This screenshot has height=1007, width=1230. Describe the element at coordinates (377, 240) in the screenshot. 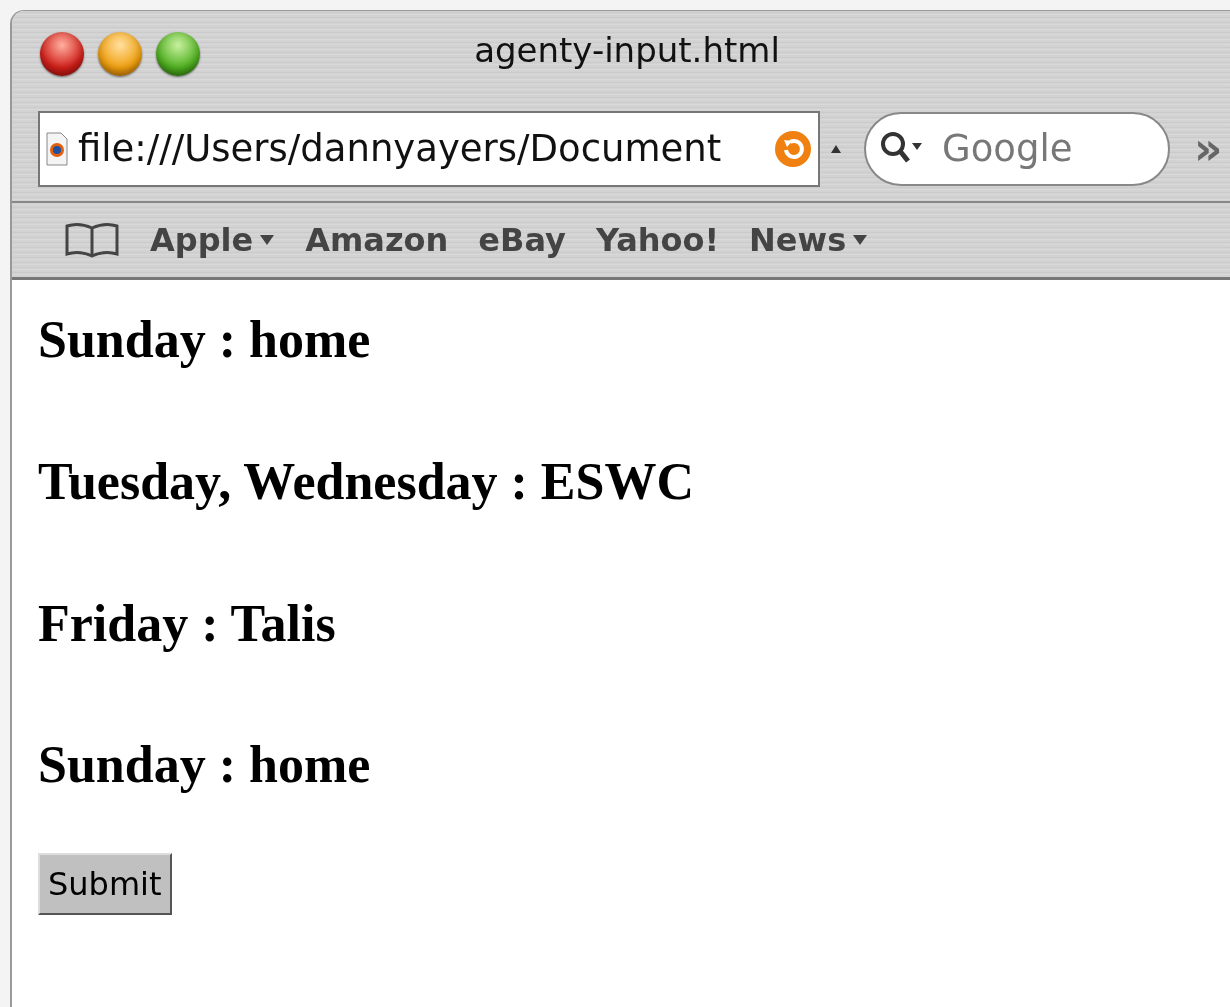

I see `bookmark-link: Amazon` at that location.